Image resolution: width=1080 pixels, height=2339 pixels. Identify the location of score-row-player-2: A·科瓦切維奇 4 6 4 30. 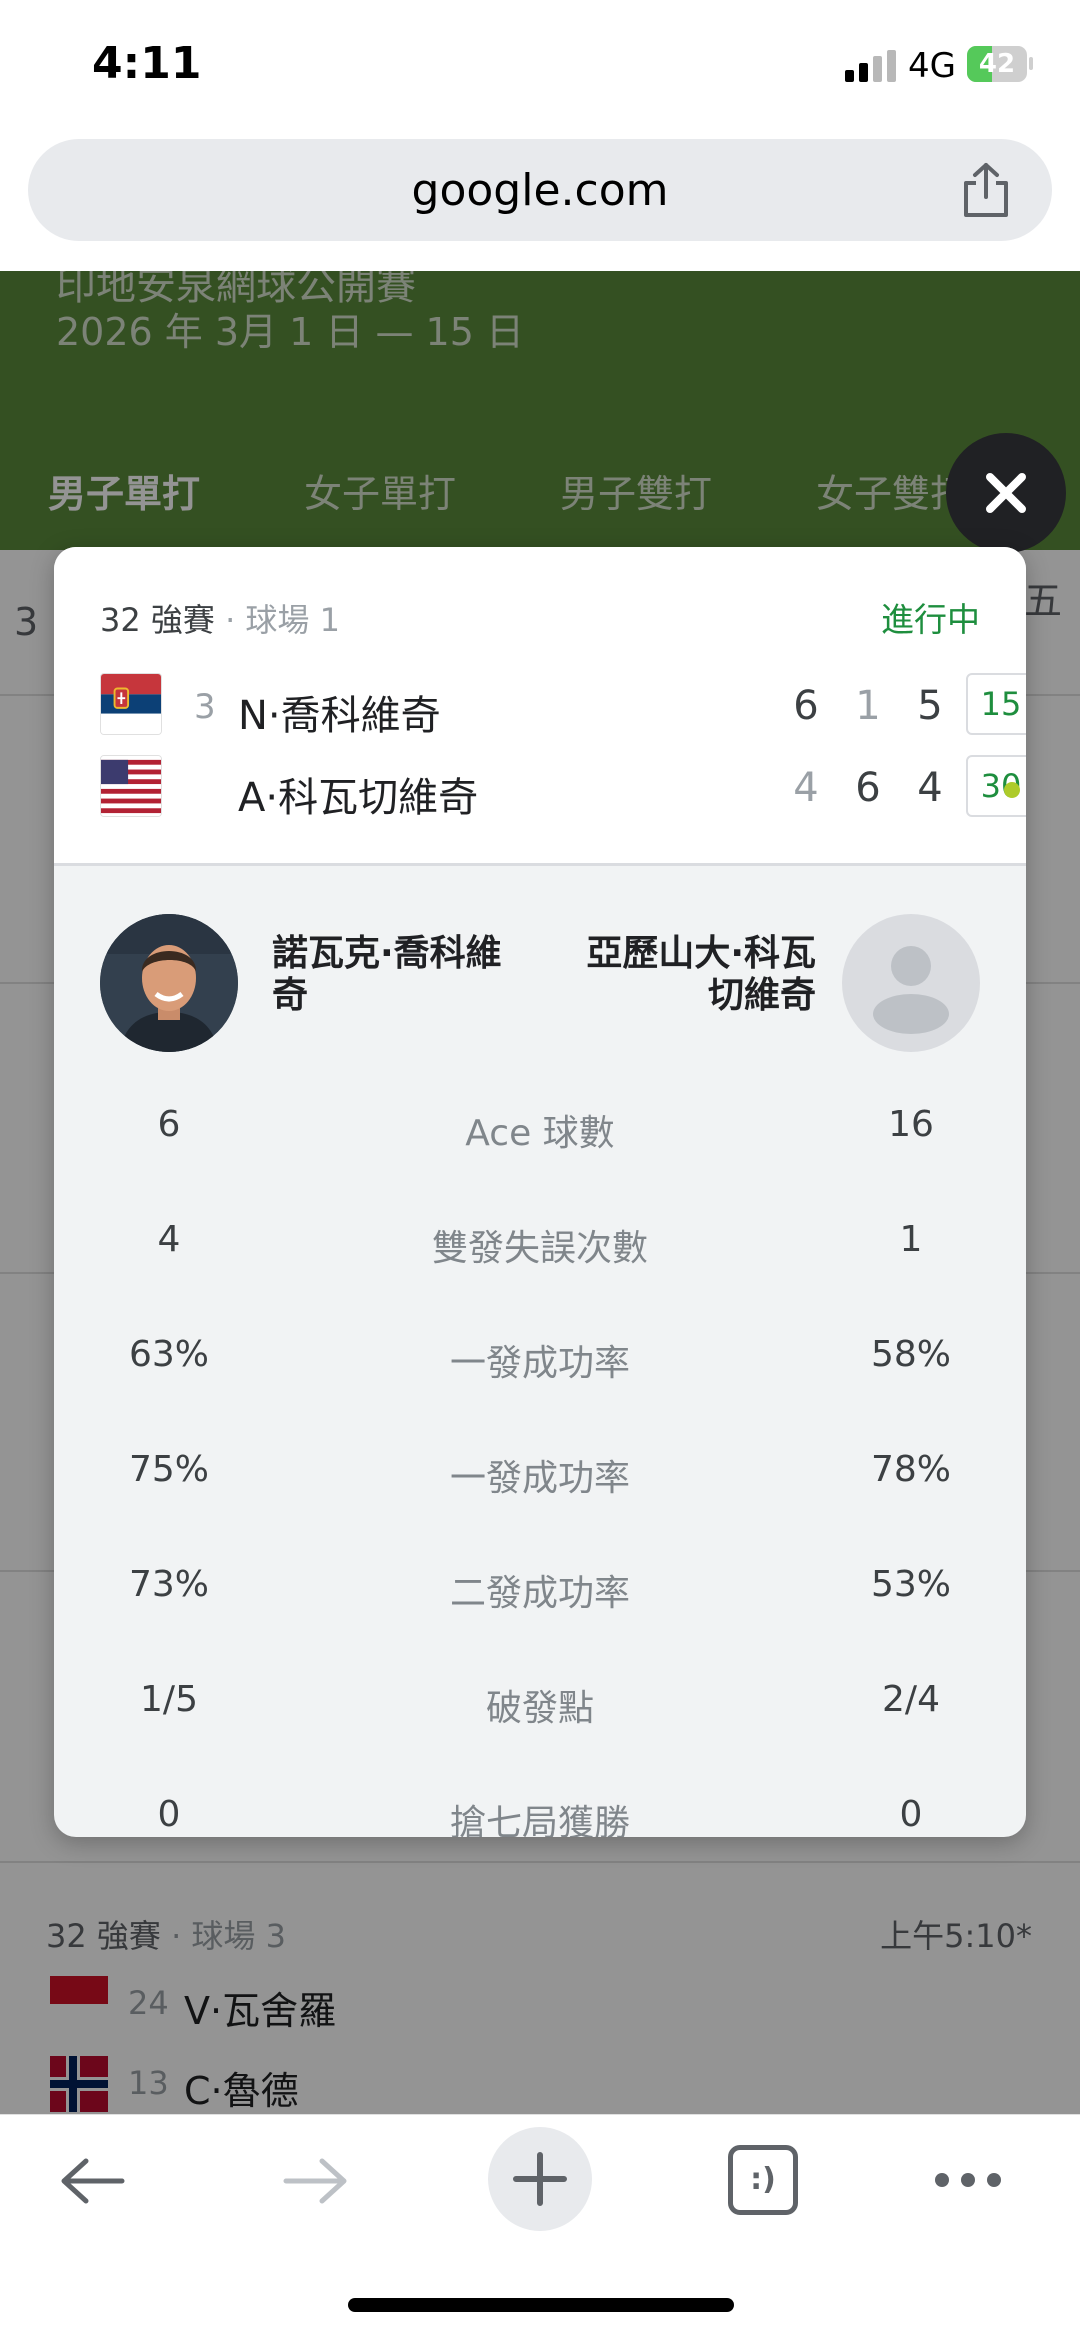
(563, 788).